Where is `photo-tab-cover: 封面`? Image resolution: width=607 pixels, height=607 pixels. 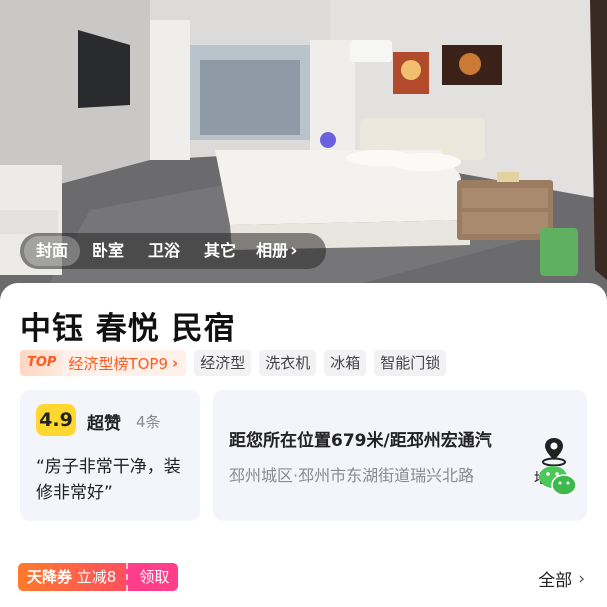
photo-tab-cover: 封面 is located at coordinates (52, 251).